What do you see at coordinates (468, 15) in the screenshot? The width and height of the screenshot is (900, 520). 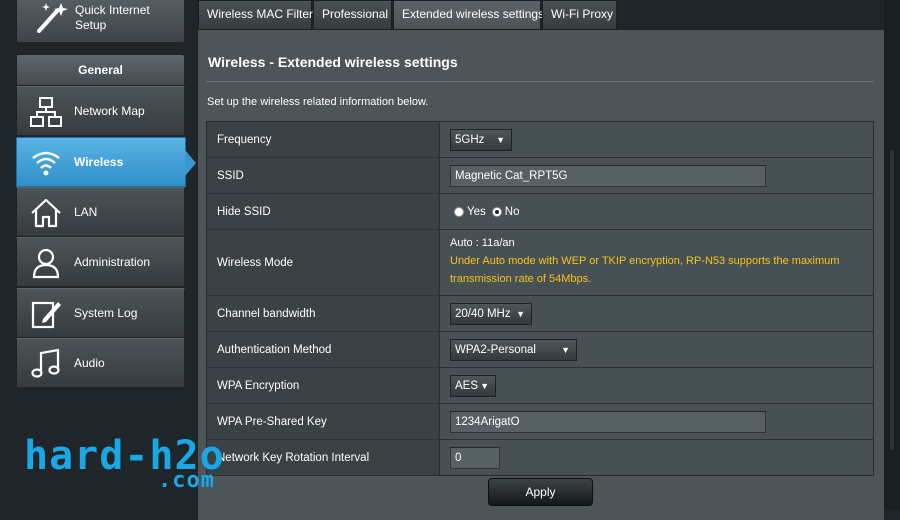 I see `tab-extended-wireless-settings: Extended wireless settings` at bounding box center [468, 15].